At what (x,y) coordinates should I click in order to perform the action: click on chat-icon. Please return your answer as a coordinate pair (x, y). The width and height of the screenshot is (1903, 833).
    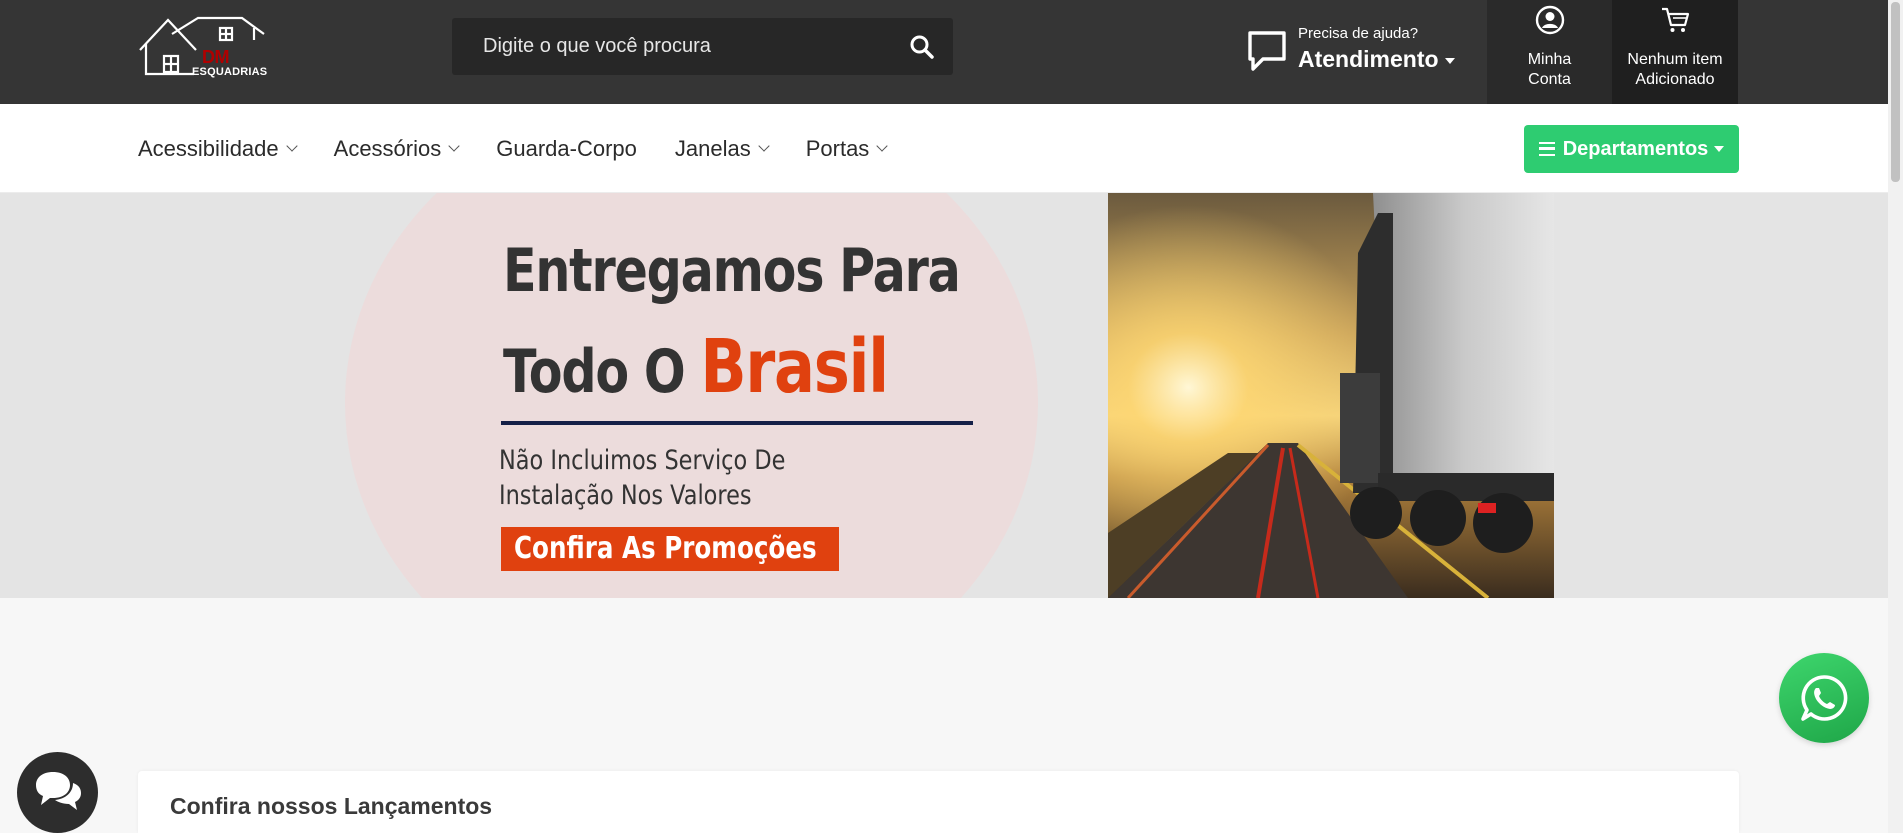
    Looking at the image, I should click on (1267, 51).